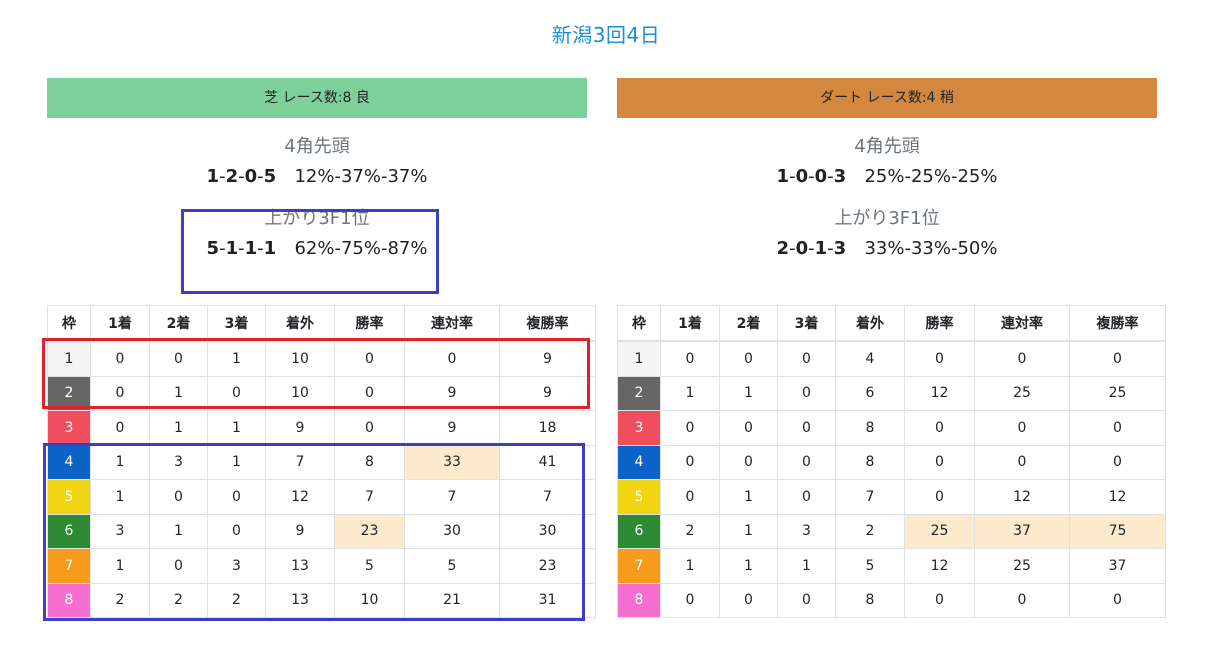 The height and width of the screenshot is (645, 1212). What do you see at coordinates (452, 600) in the screenshot?
I see `table-cell: 21` at bounding box center [452, 600].